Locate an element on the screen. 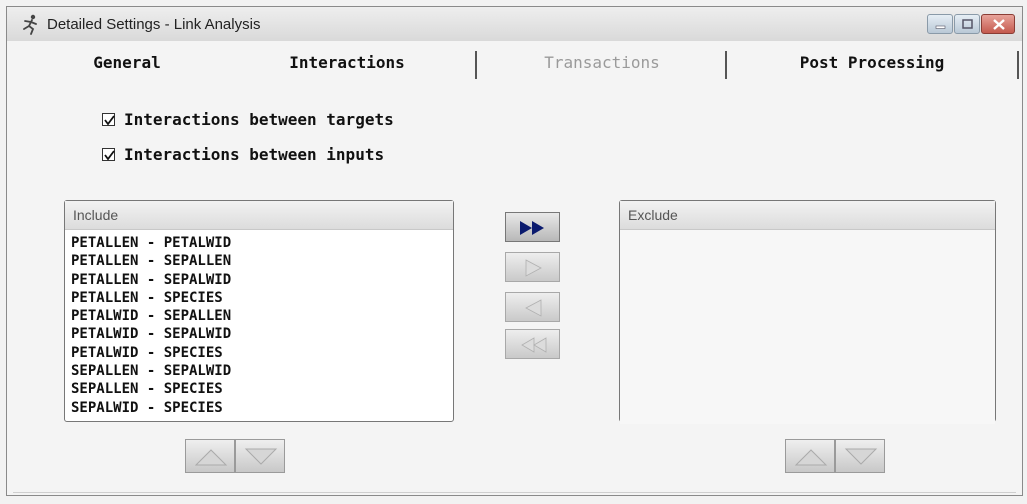 This screenshot has height=504, width=1027. tab-general: General is located at coordinates (127, 63).